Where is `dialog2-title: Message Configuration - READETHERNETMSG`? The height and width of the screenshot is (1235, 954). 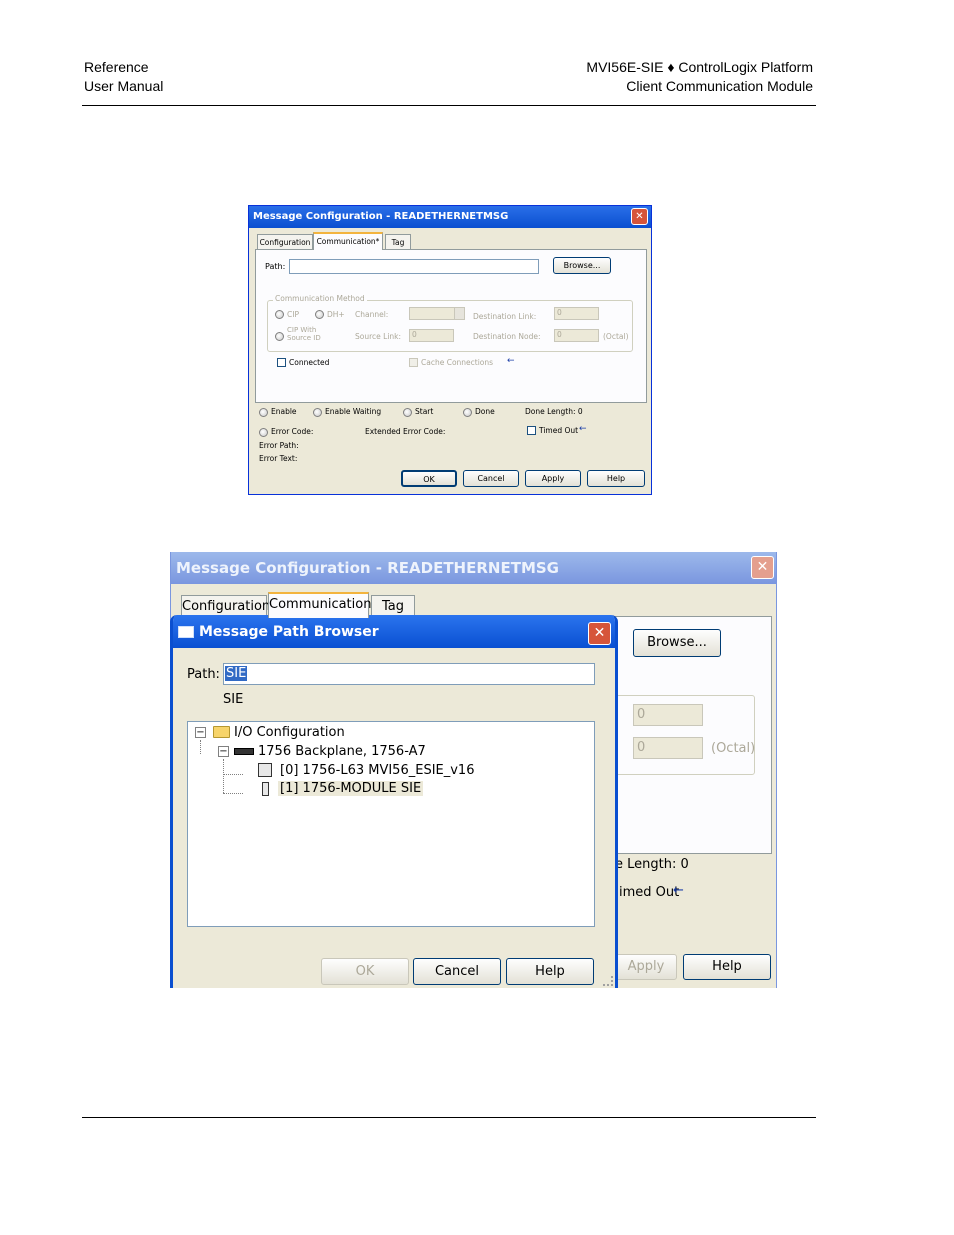 dialog2-title: Message Configuration - READETHERNETMSG is located at coordinates (367, 568).